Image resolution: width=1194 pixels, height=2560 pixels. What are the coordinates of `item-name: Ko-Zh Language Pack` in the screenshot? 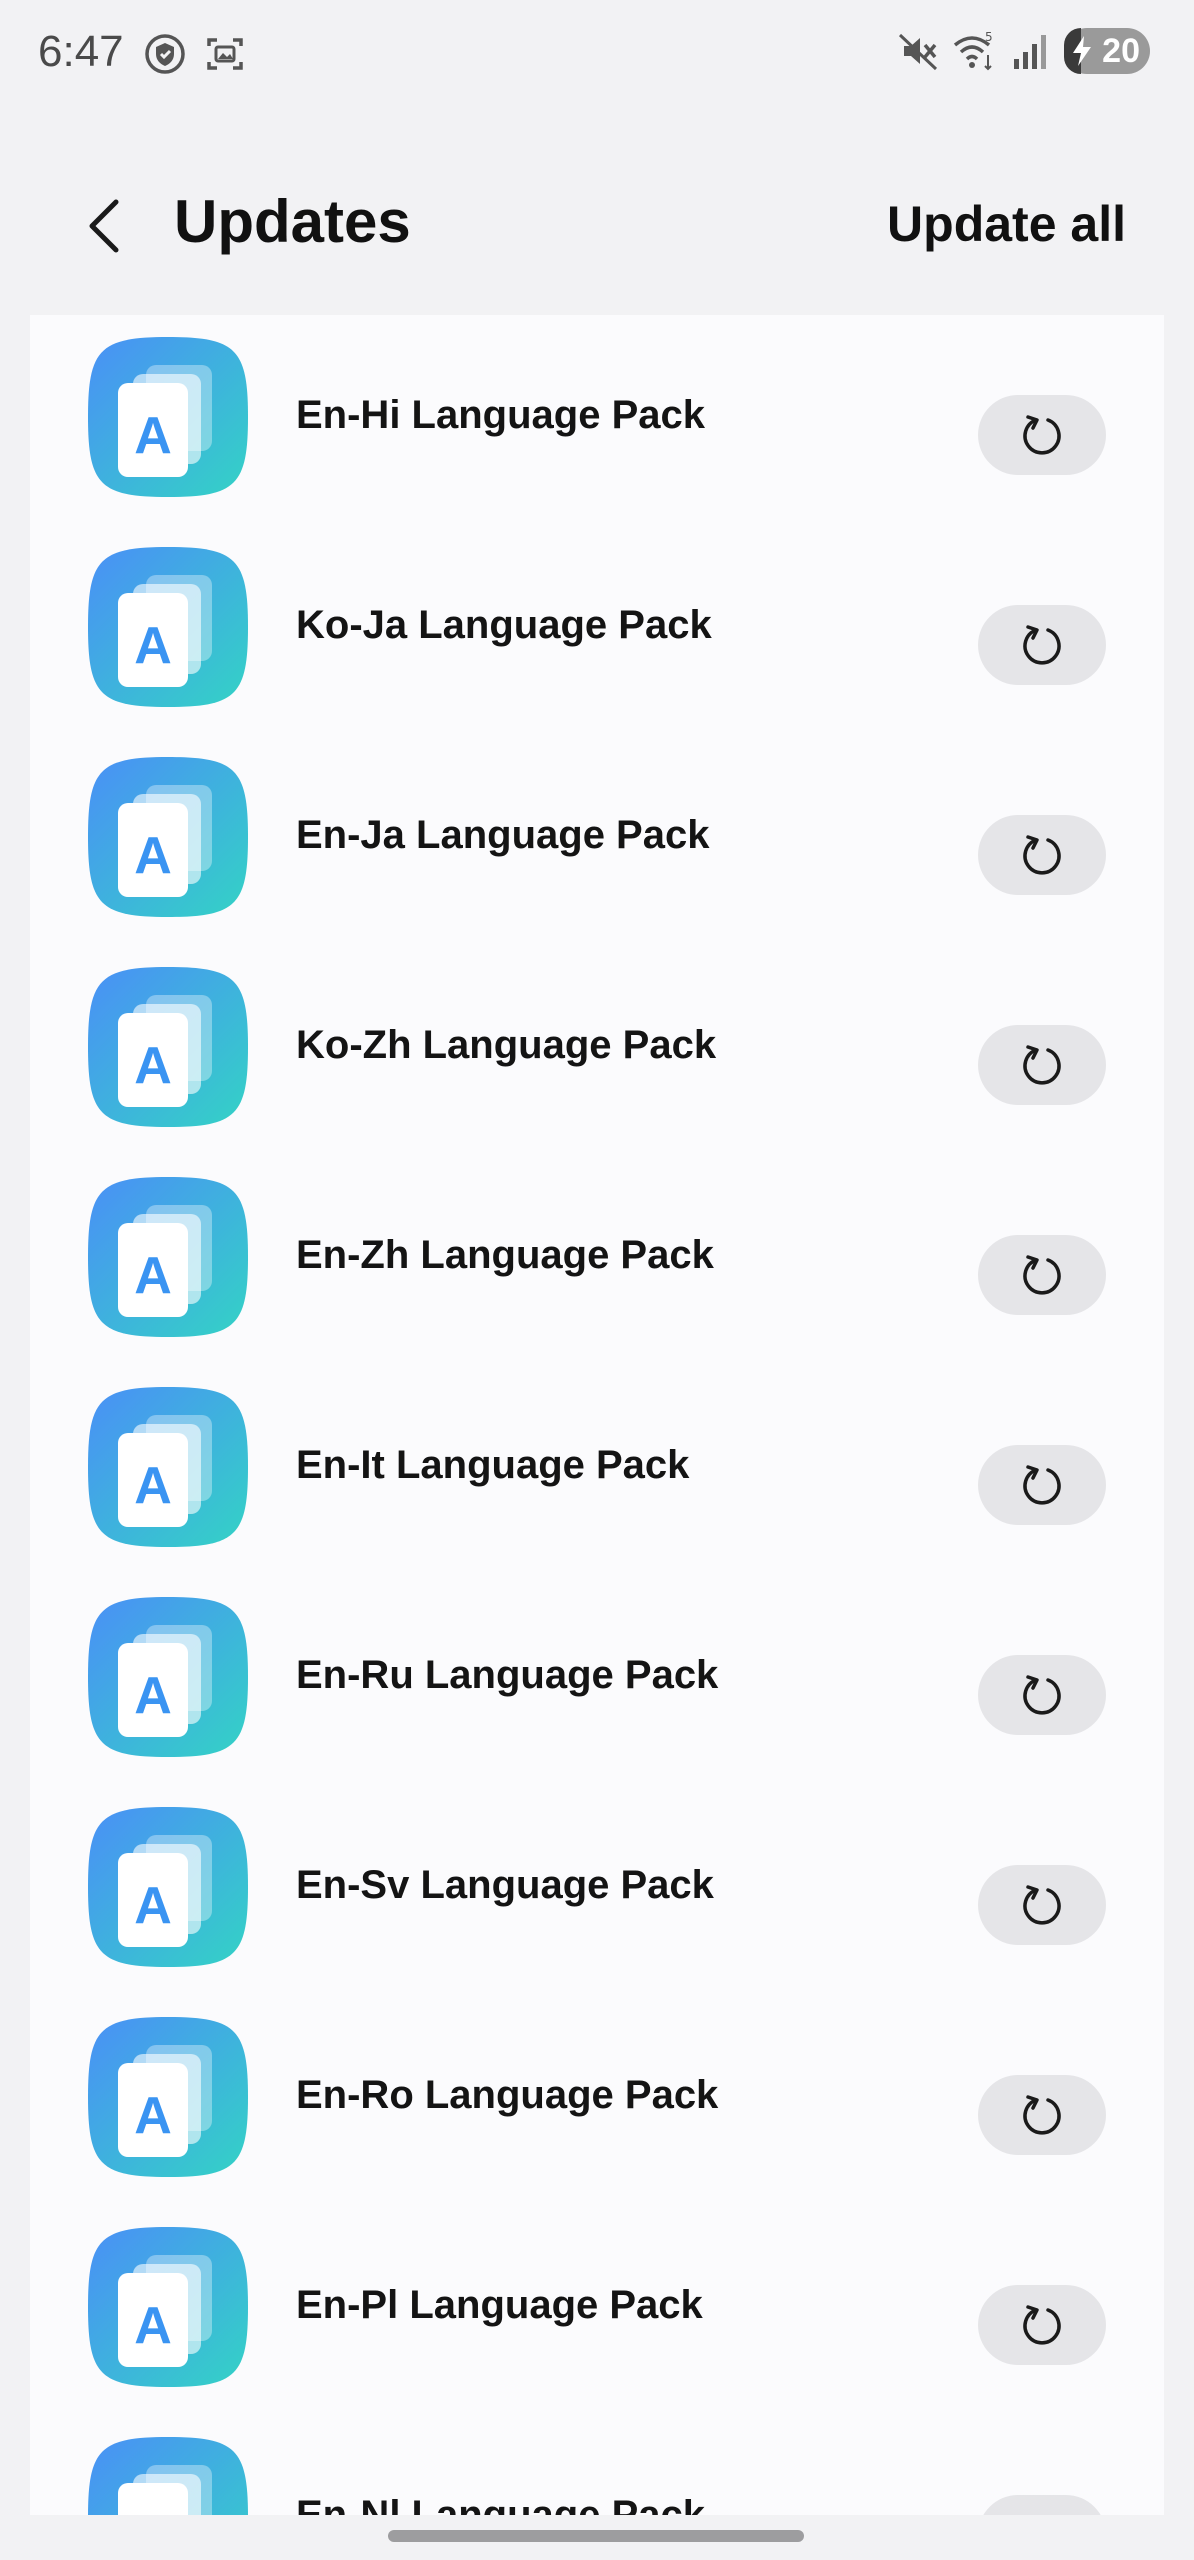 It's located at (506, 1045).